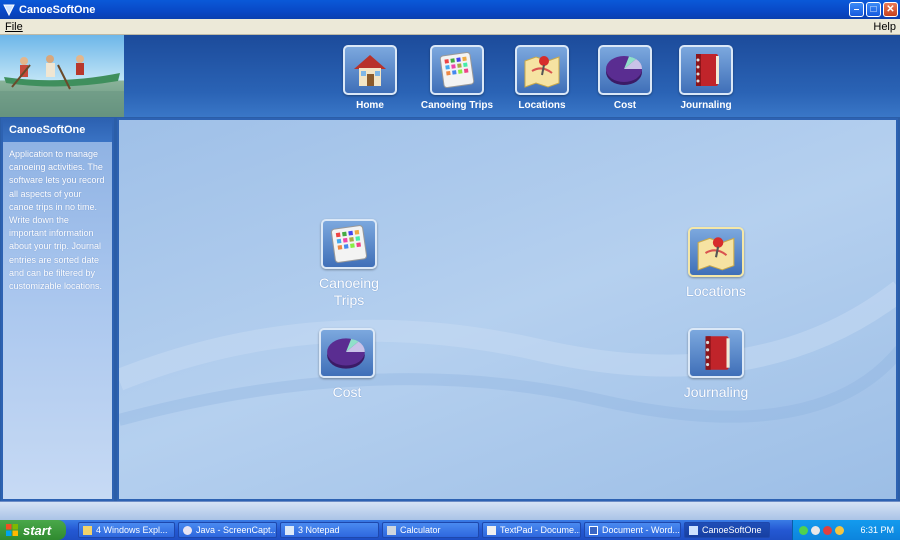 The height and width of the screenshot is (540, 900). I want to click on menu-file: File, so click(14, 27).